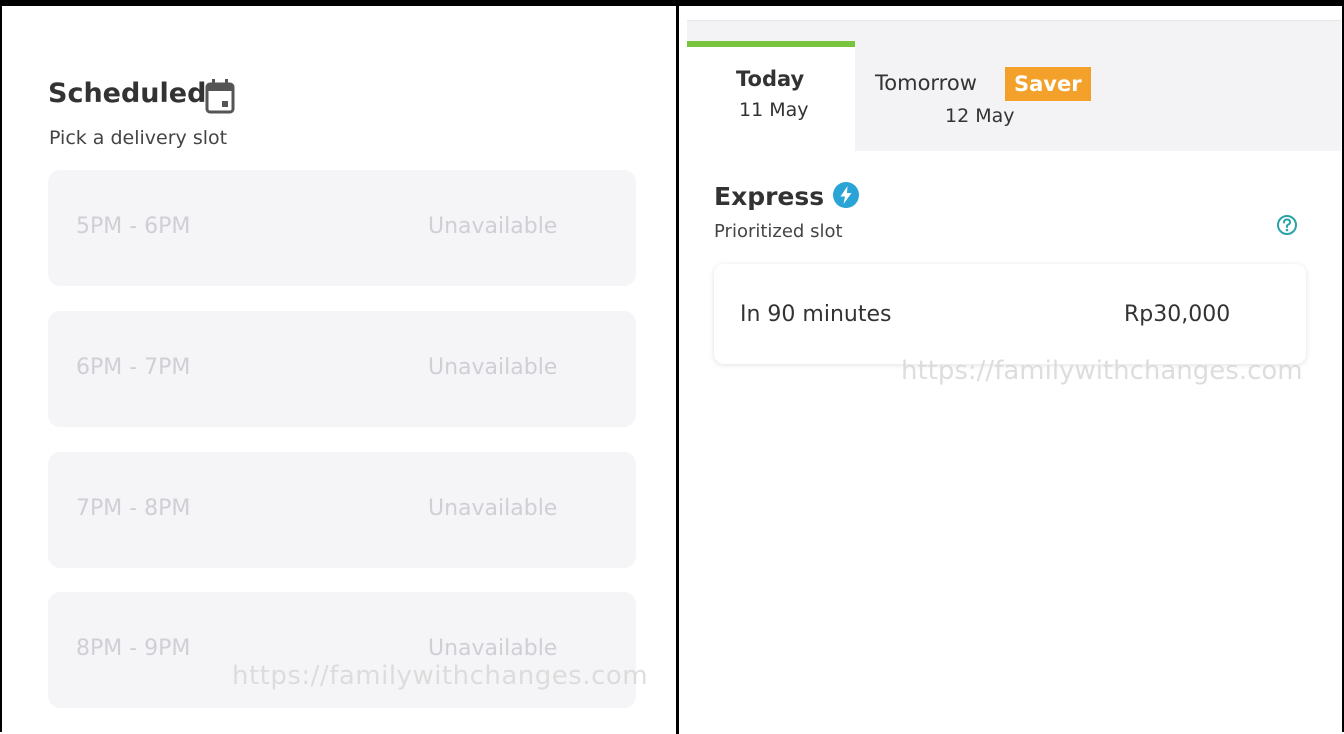  Describe the element at coordinates (133, 226) in the screenshot. I see `slot-time: 5PM - 6PM` at that location.